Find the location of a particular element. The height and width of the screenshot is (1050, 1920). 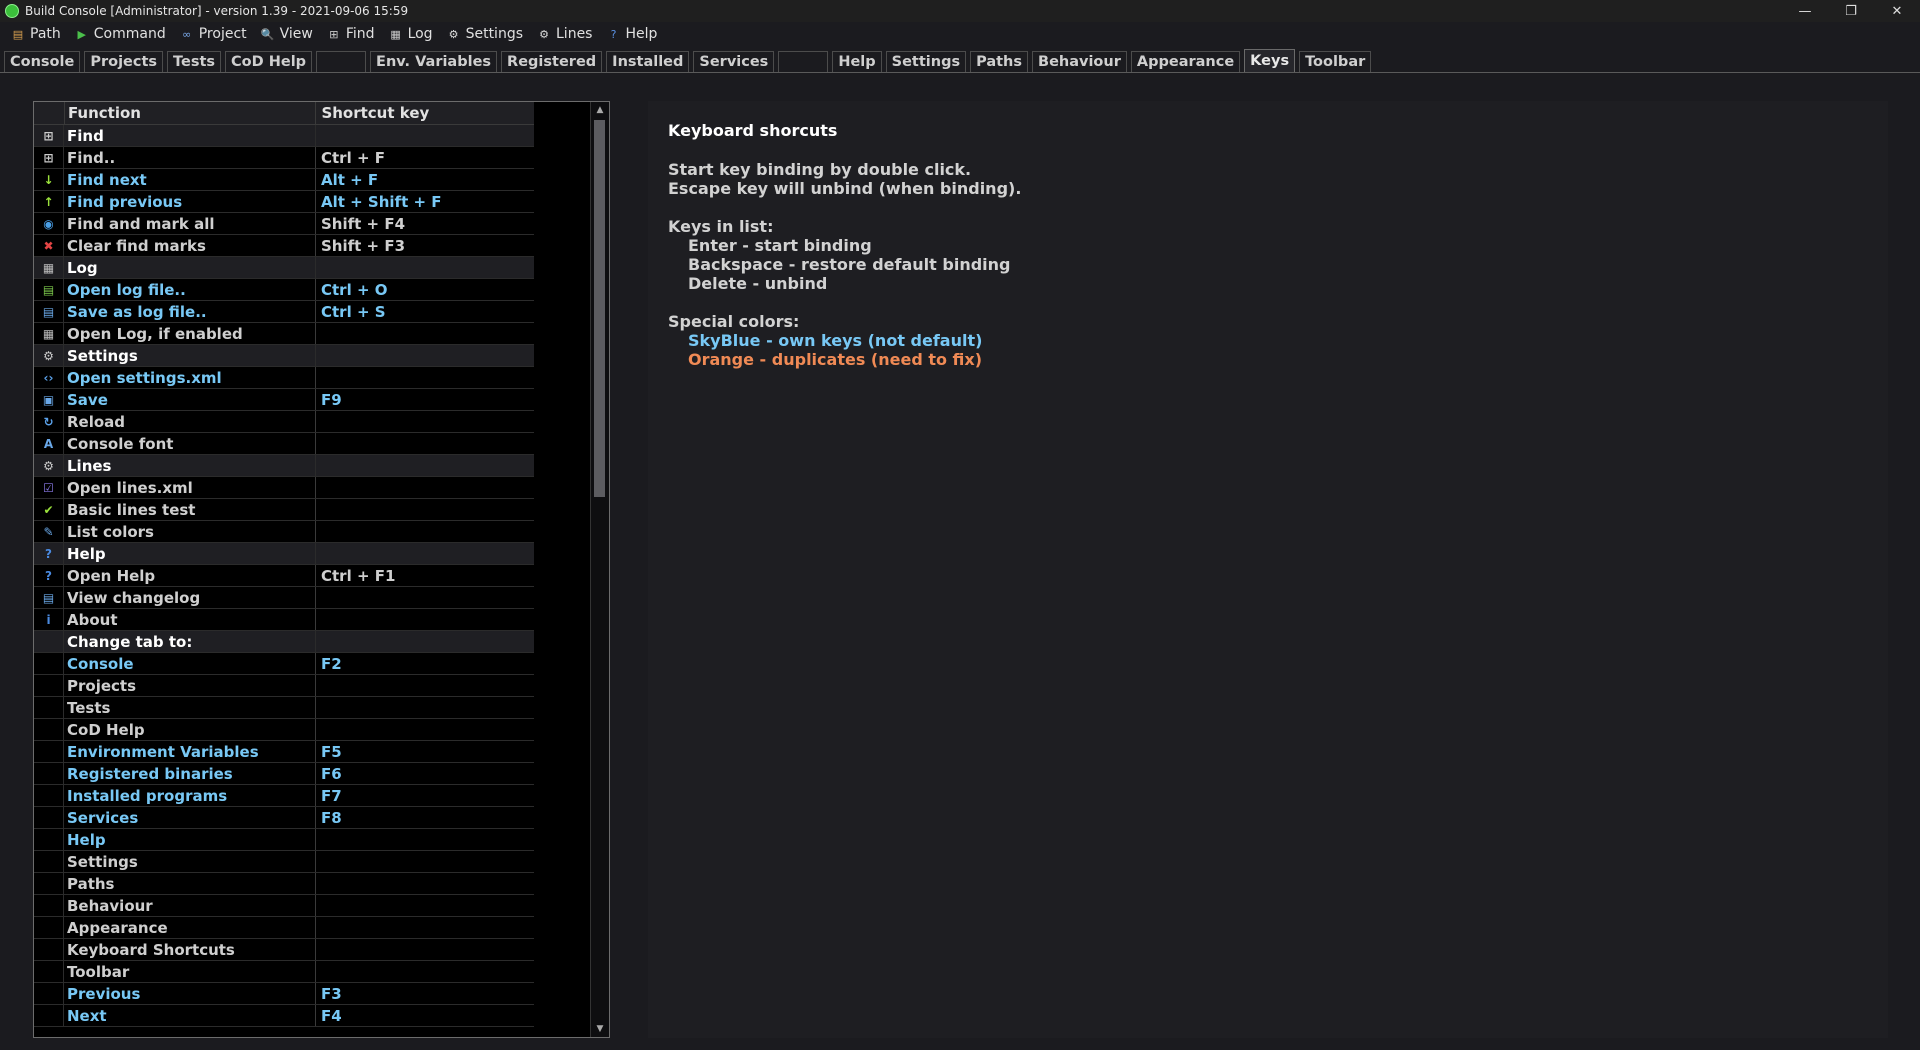

shortcut-cell: F4 is located at coordinates (425, 1015).